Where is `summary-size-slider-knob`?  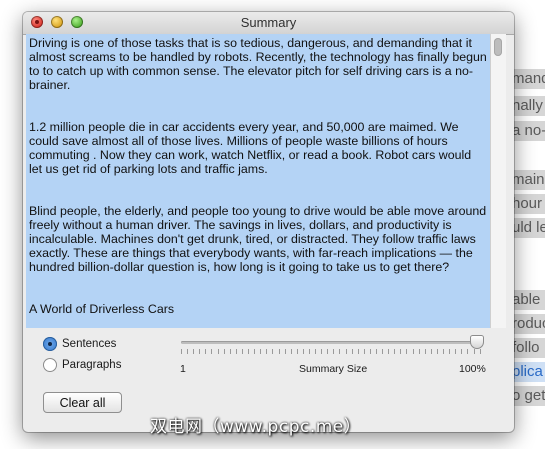 summary-size-slider-knob is located at coordinates (477, 342).